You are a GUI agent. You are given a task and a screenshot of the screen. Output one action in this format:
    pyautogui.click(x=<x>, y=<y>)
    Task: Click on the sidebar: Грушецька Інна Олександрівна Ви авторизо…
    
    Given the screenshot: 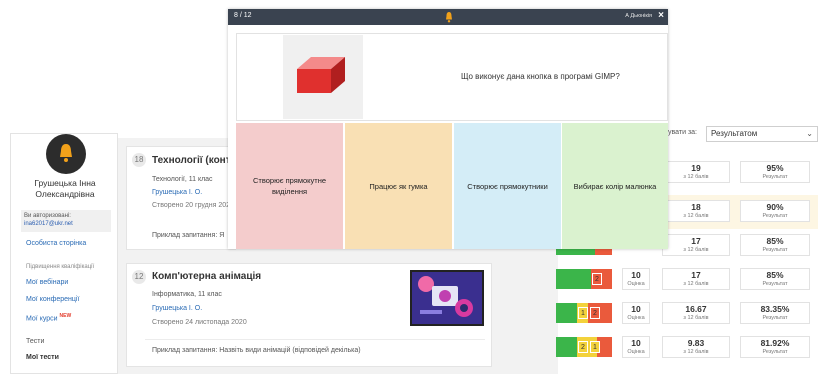 What is the action you would take?
    pyautogui.click(x=64, y=253)
    